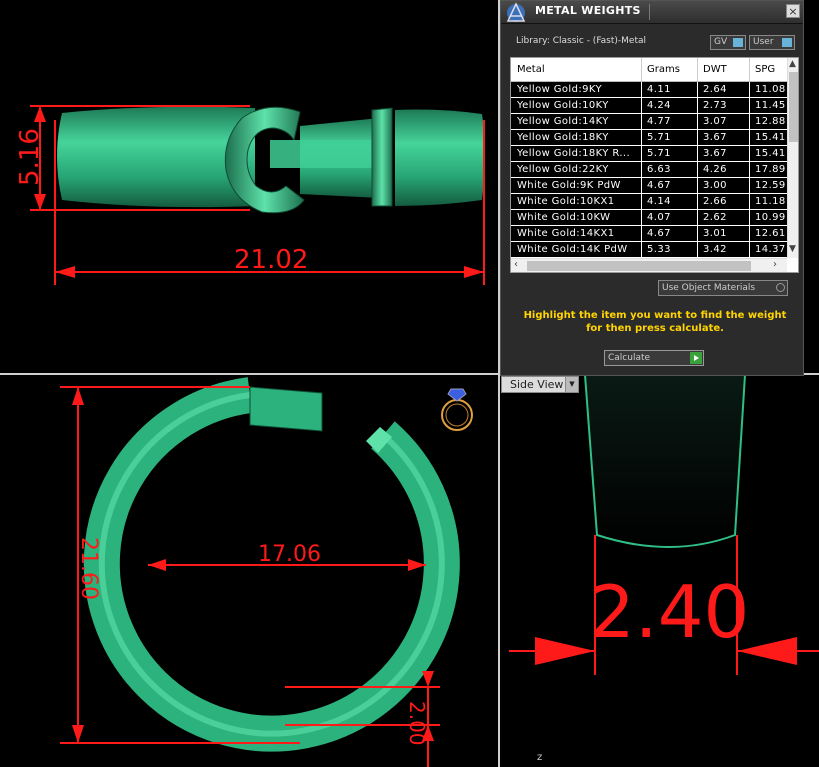 The image size is (819, 767). I want to click on cell-dwt: 2.62, so click(715, 217).